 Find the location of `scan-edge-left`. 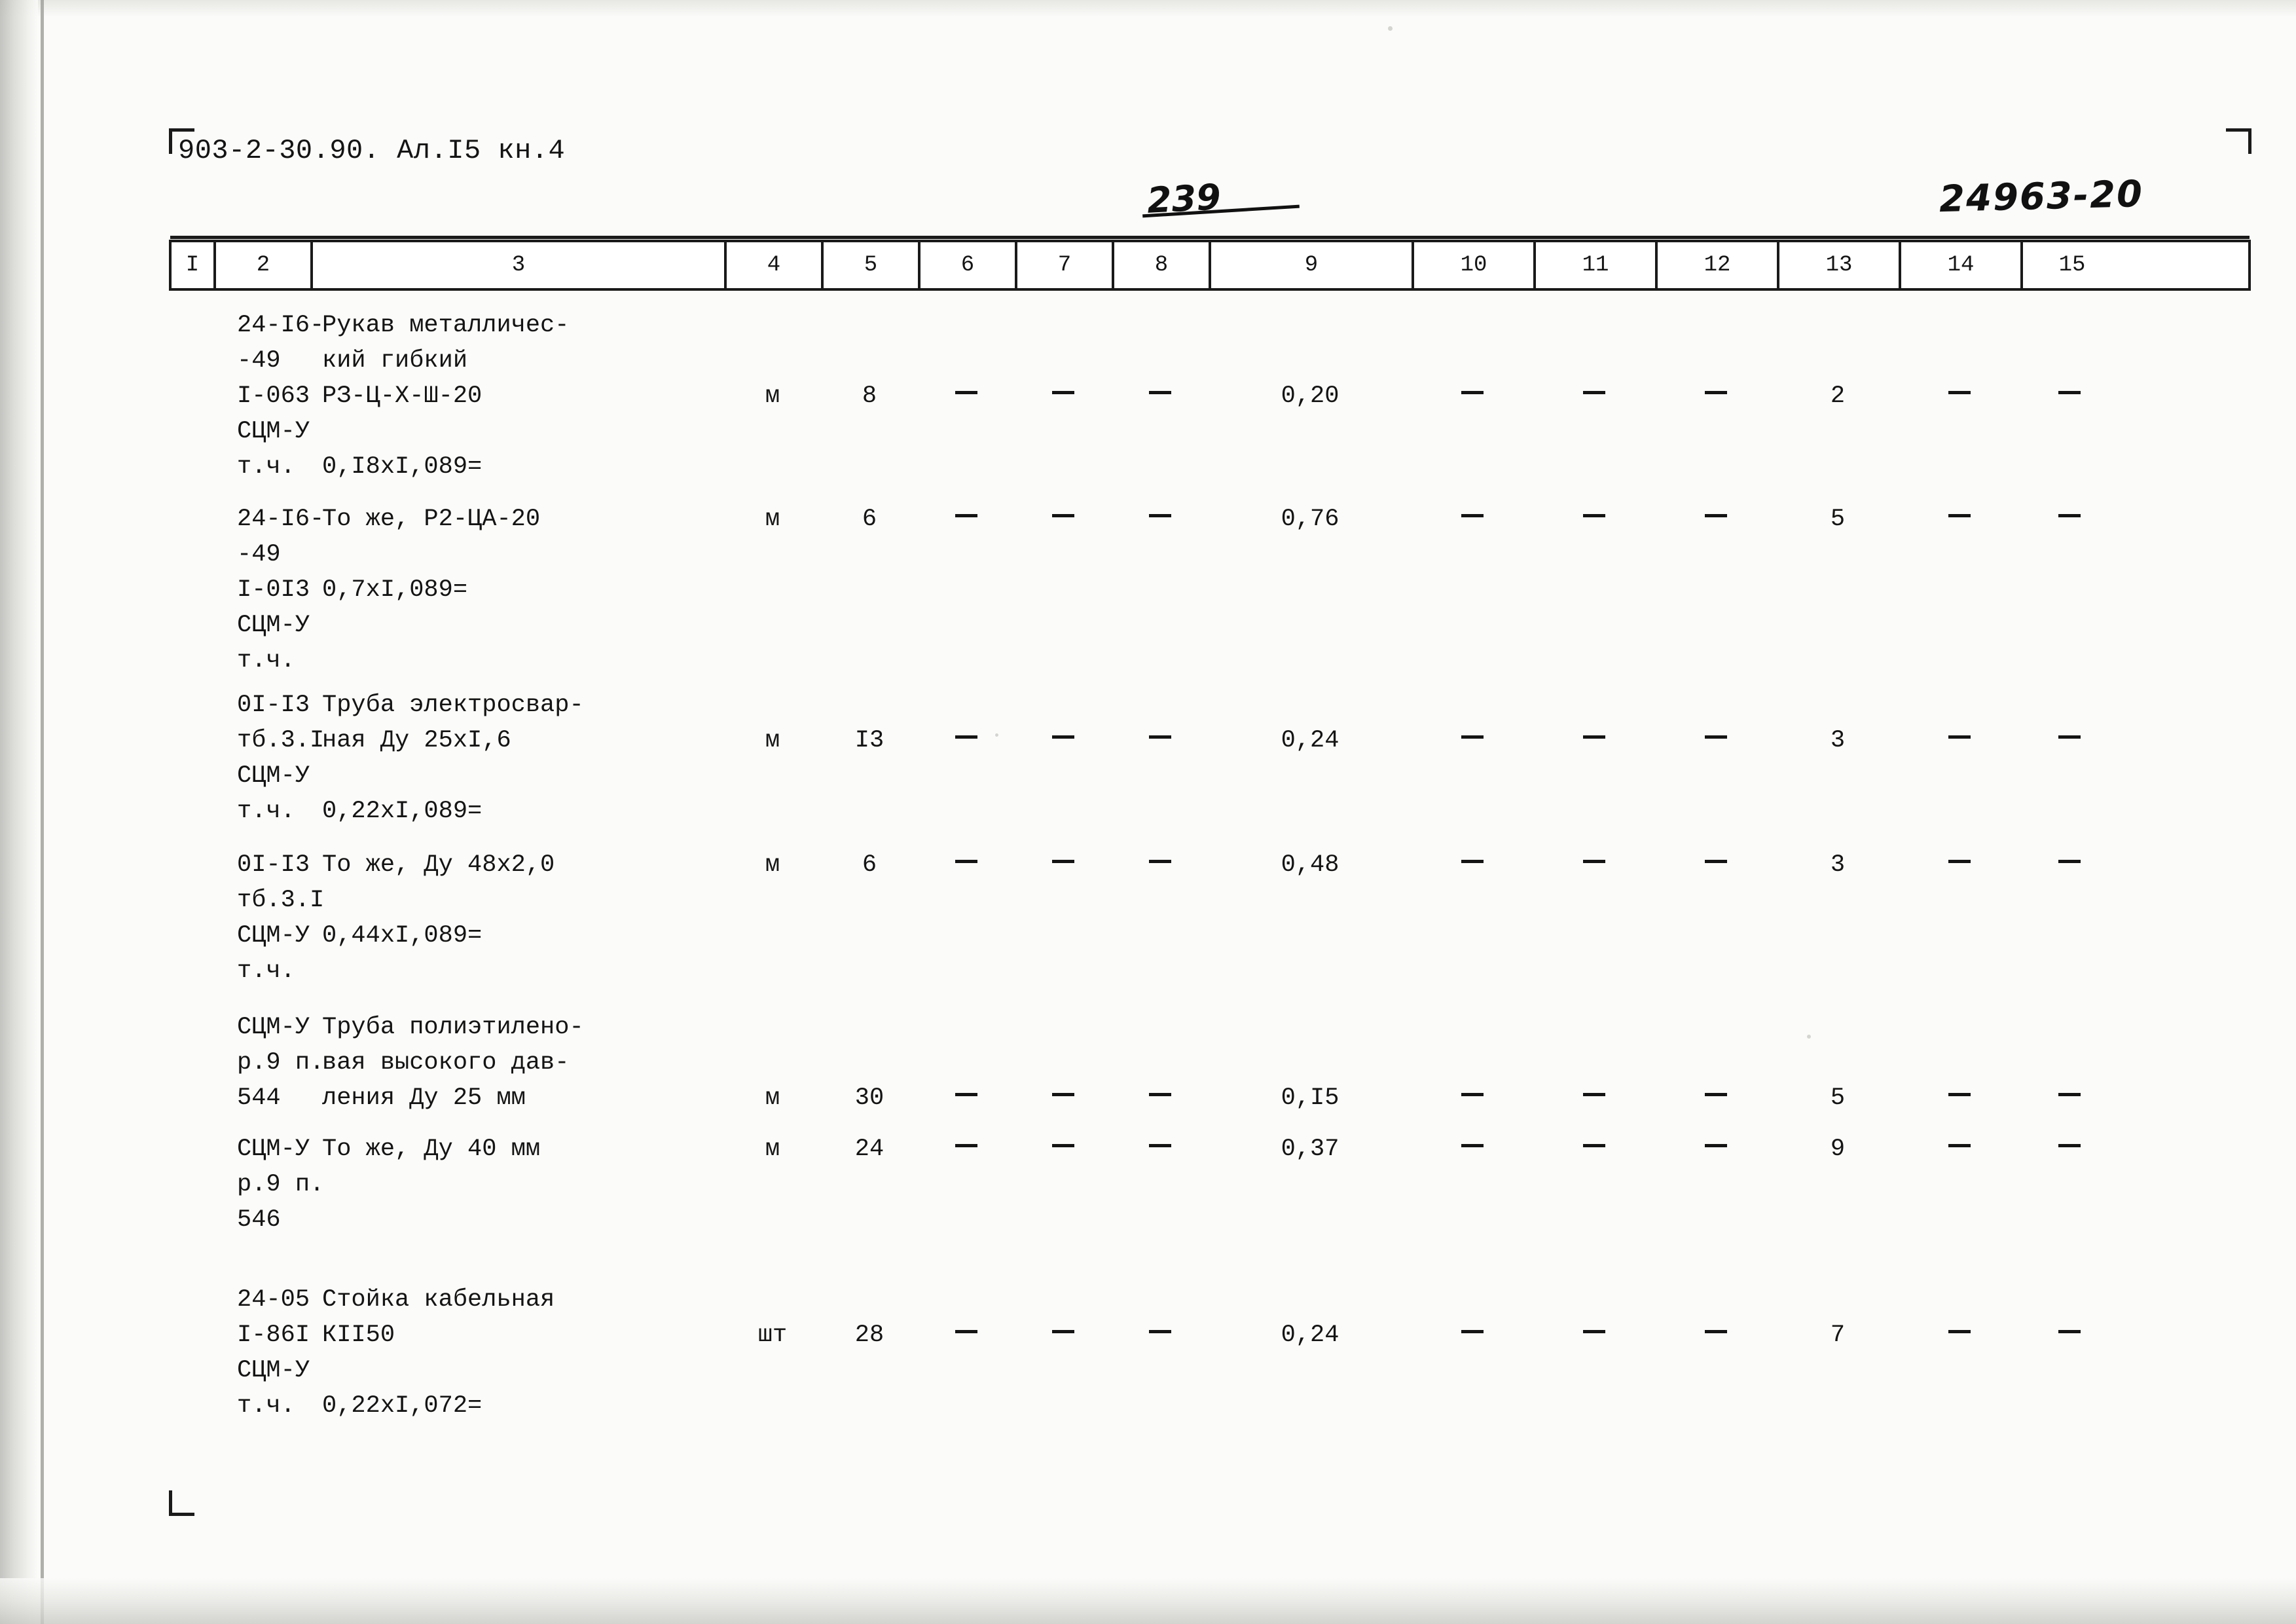

scan-edge-left is located at coordinates (19, 812).